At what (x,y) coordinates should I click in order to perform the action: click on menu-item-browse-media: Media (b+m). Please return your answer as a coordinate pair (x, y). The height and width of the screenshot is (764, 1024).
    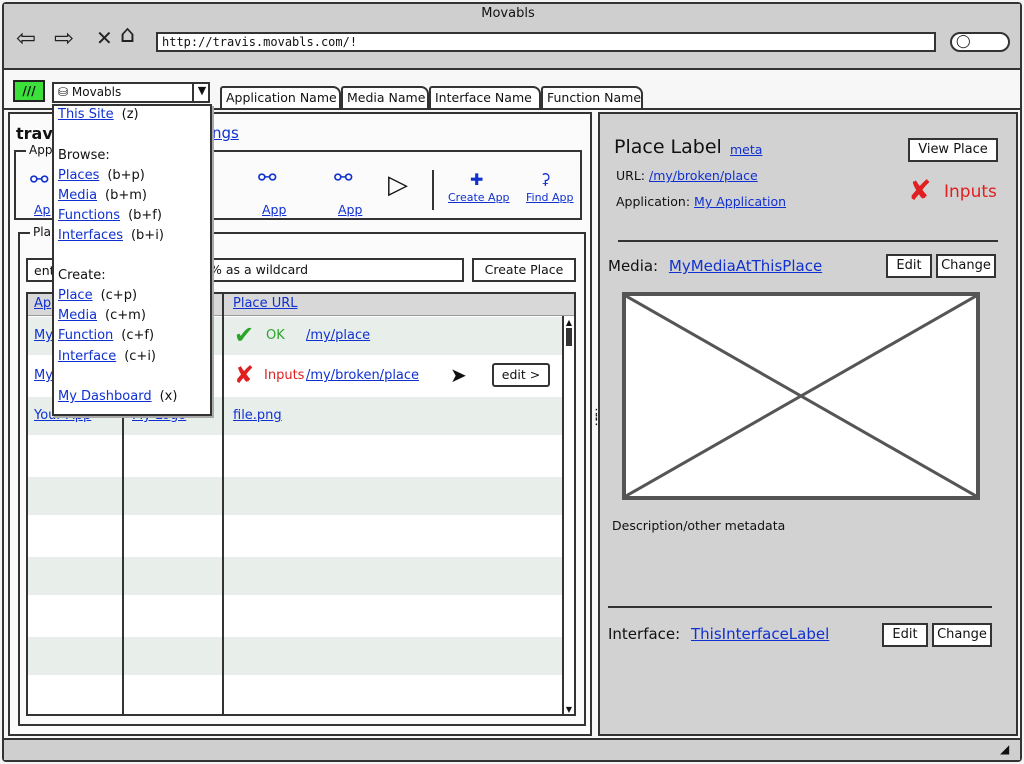
    Looking at the image, I should click on (102, 195).